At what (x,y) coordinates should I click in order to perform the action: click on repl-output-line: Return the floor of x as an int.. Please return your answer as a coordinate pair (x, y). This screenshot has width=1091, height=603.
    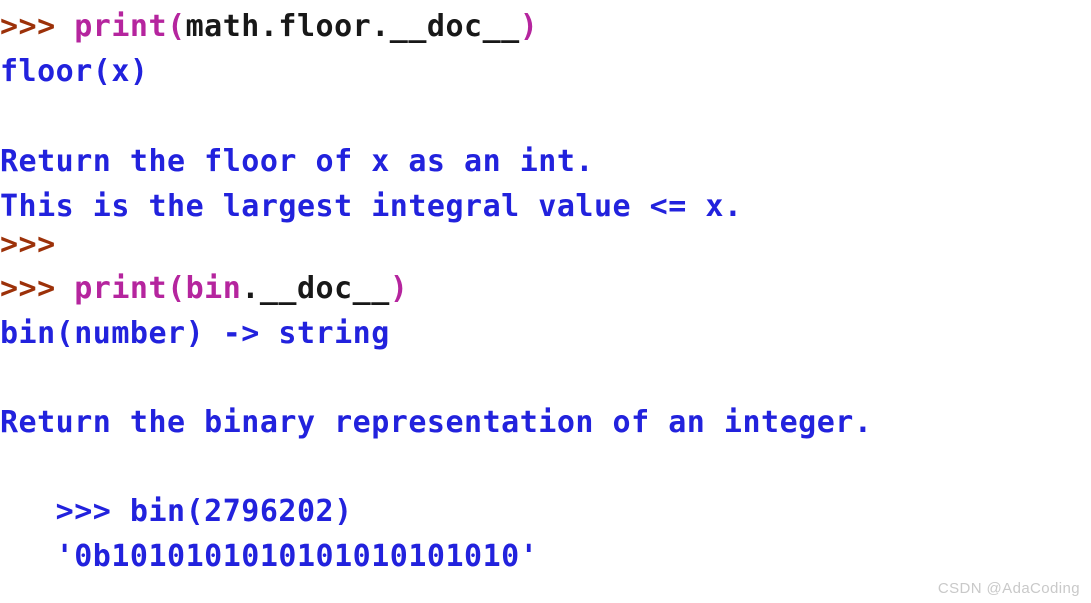
    Looking at the image, I should click on (545, 161).